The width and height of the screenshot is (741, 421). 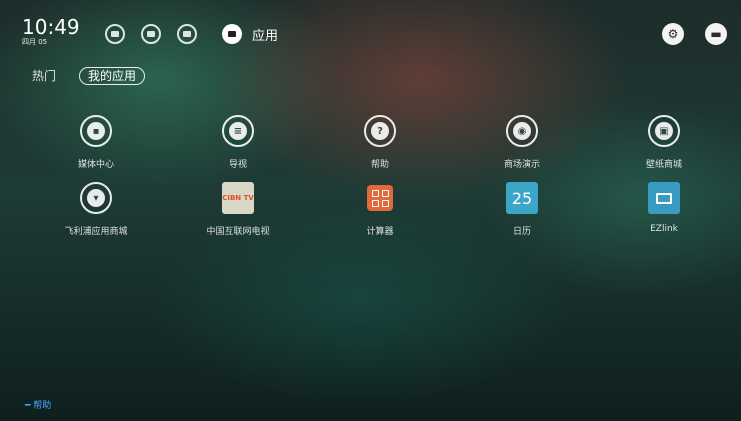 I want to click on app-store-demo: ◉ 商场演示, so click(x=522, y=150).